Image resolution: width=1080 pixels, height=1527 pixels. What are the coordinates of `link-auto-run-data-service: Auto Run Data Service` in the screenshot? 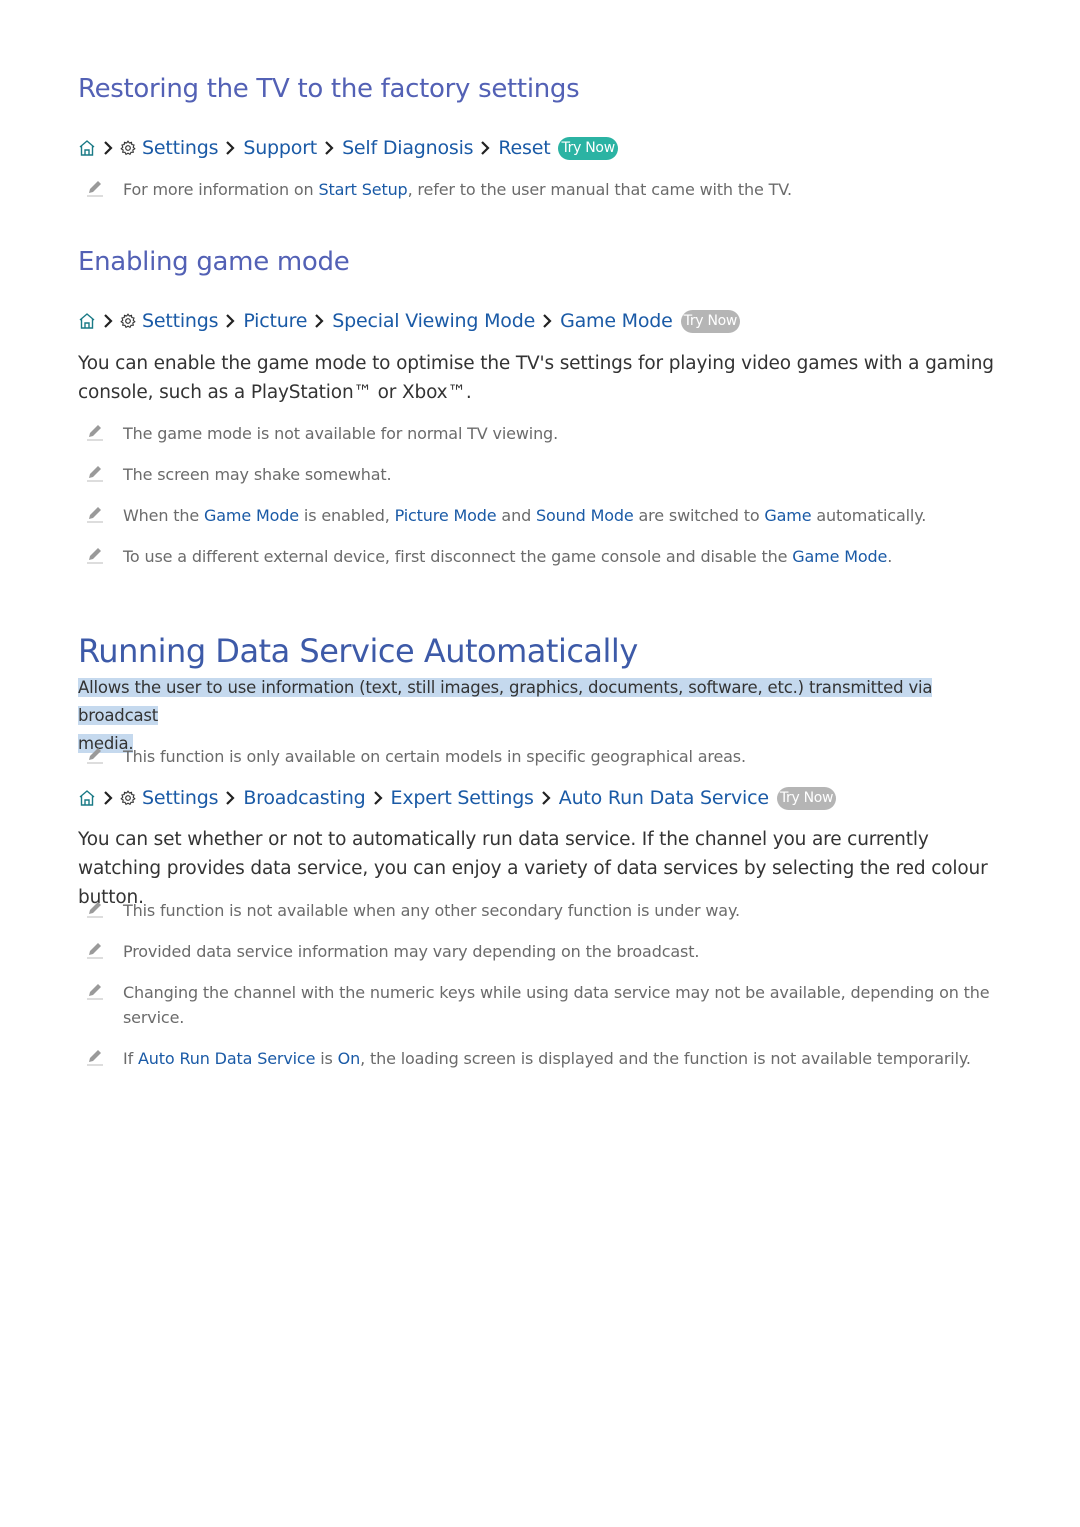 It's located at (226, 1058).